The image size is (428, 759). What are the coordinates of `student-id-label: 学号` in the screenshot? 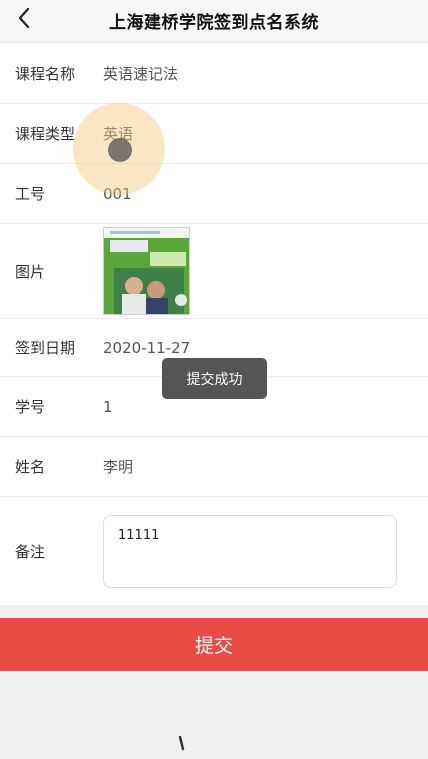 It's located at (30, 407).